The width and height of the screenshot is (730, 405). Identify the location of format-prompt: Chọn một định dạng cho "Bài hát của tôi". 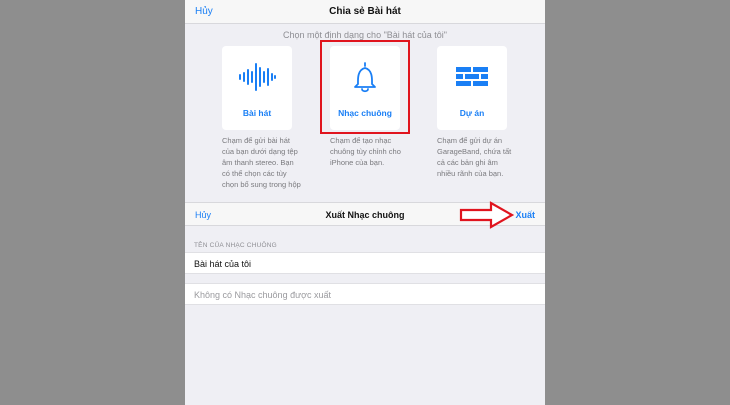
(365, 35).